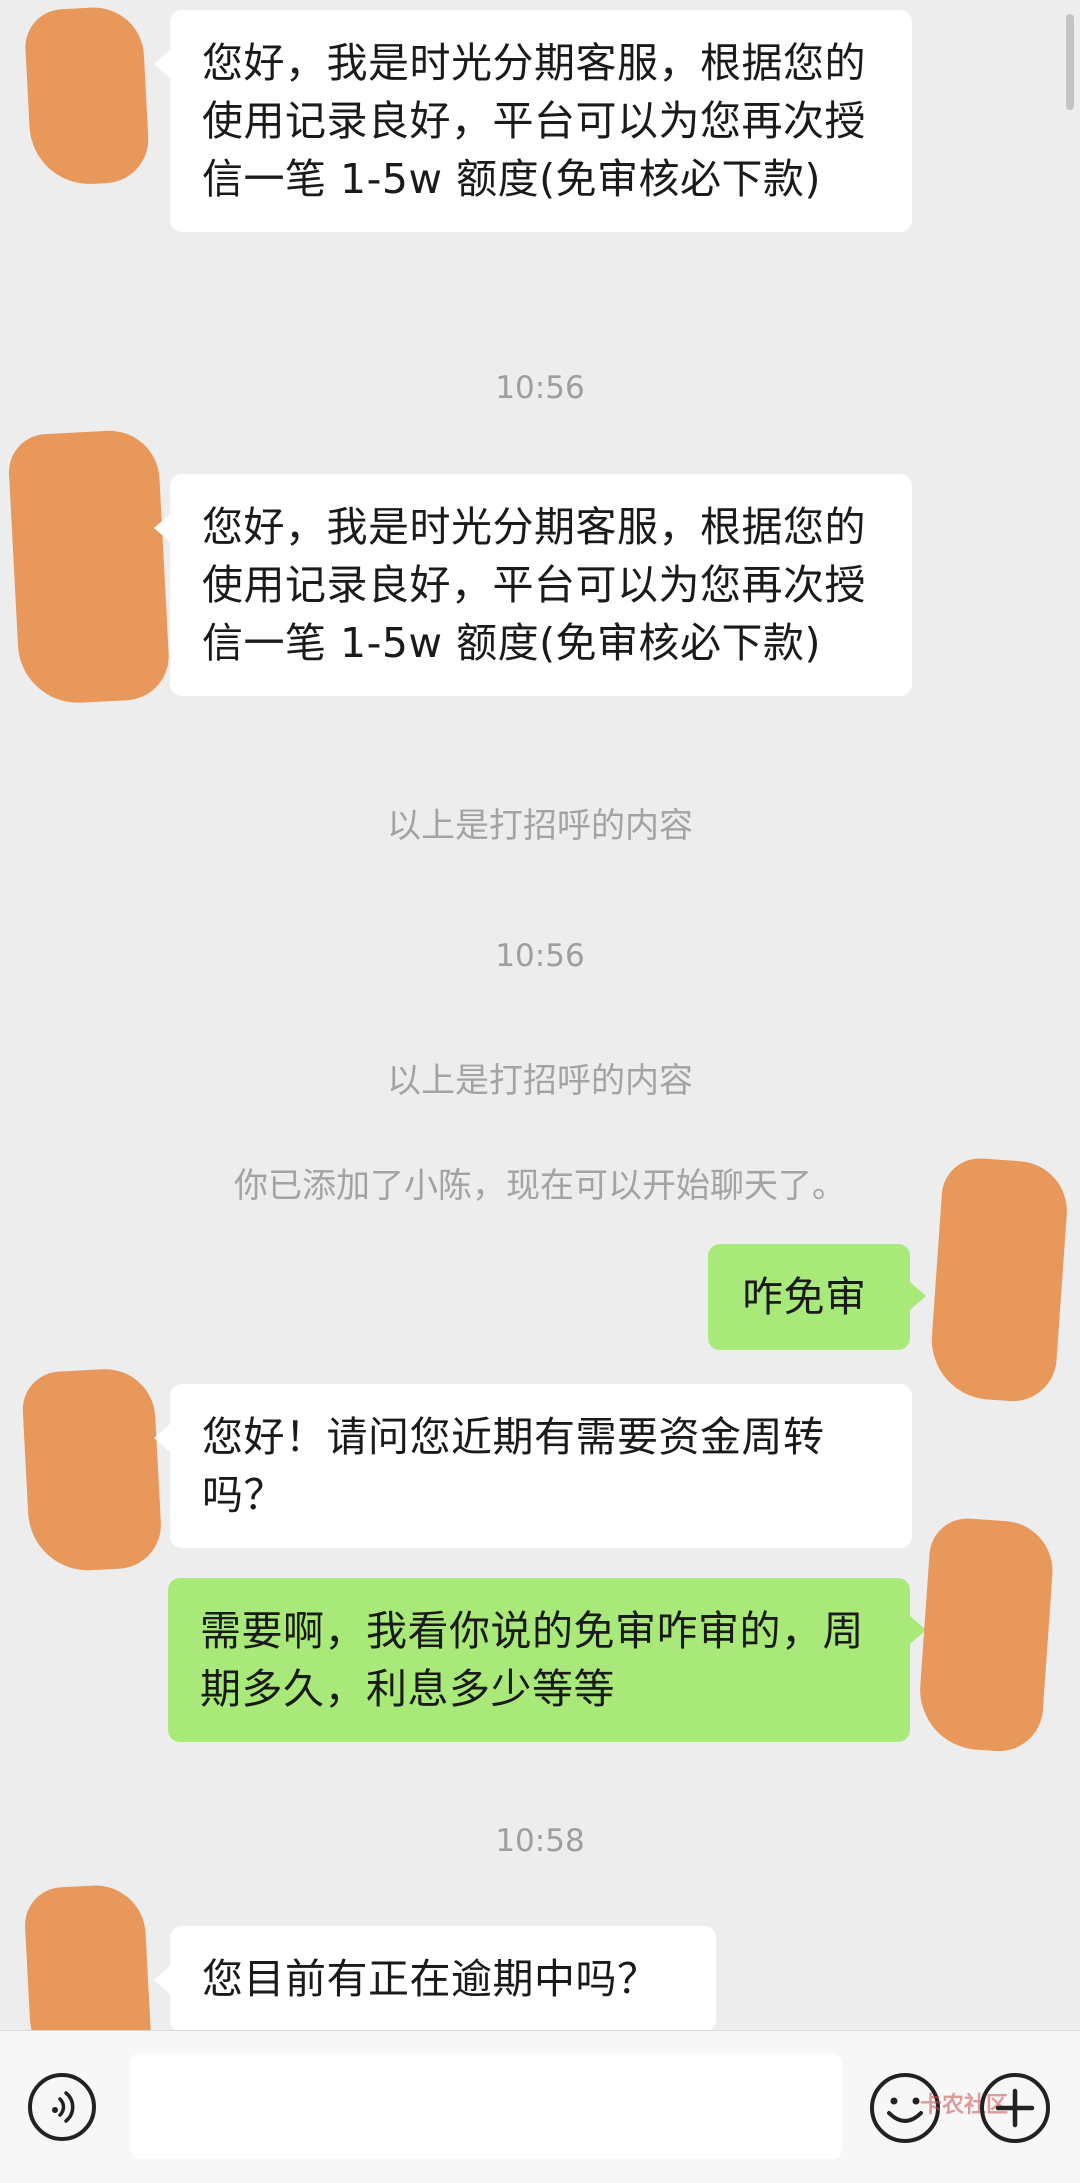 The width and height of the screenshot is (1080, 2183). I want to click on message-text: 需要啊，我看你说的免审咋审的，周期多久，利息多少等等, so click(532, 1660).